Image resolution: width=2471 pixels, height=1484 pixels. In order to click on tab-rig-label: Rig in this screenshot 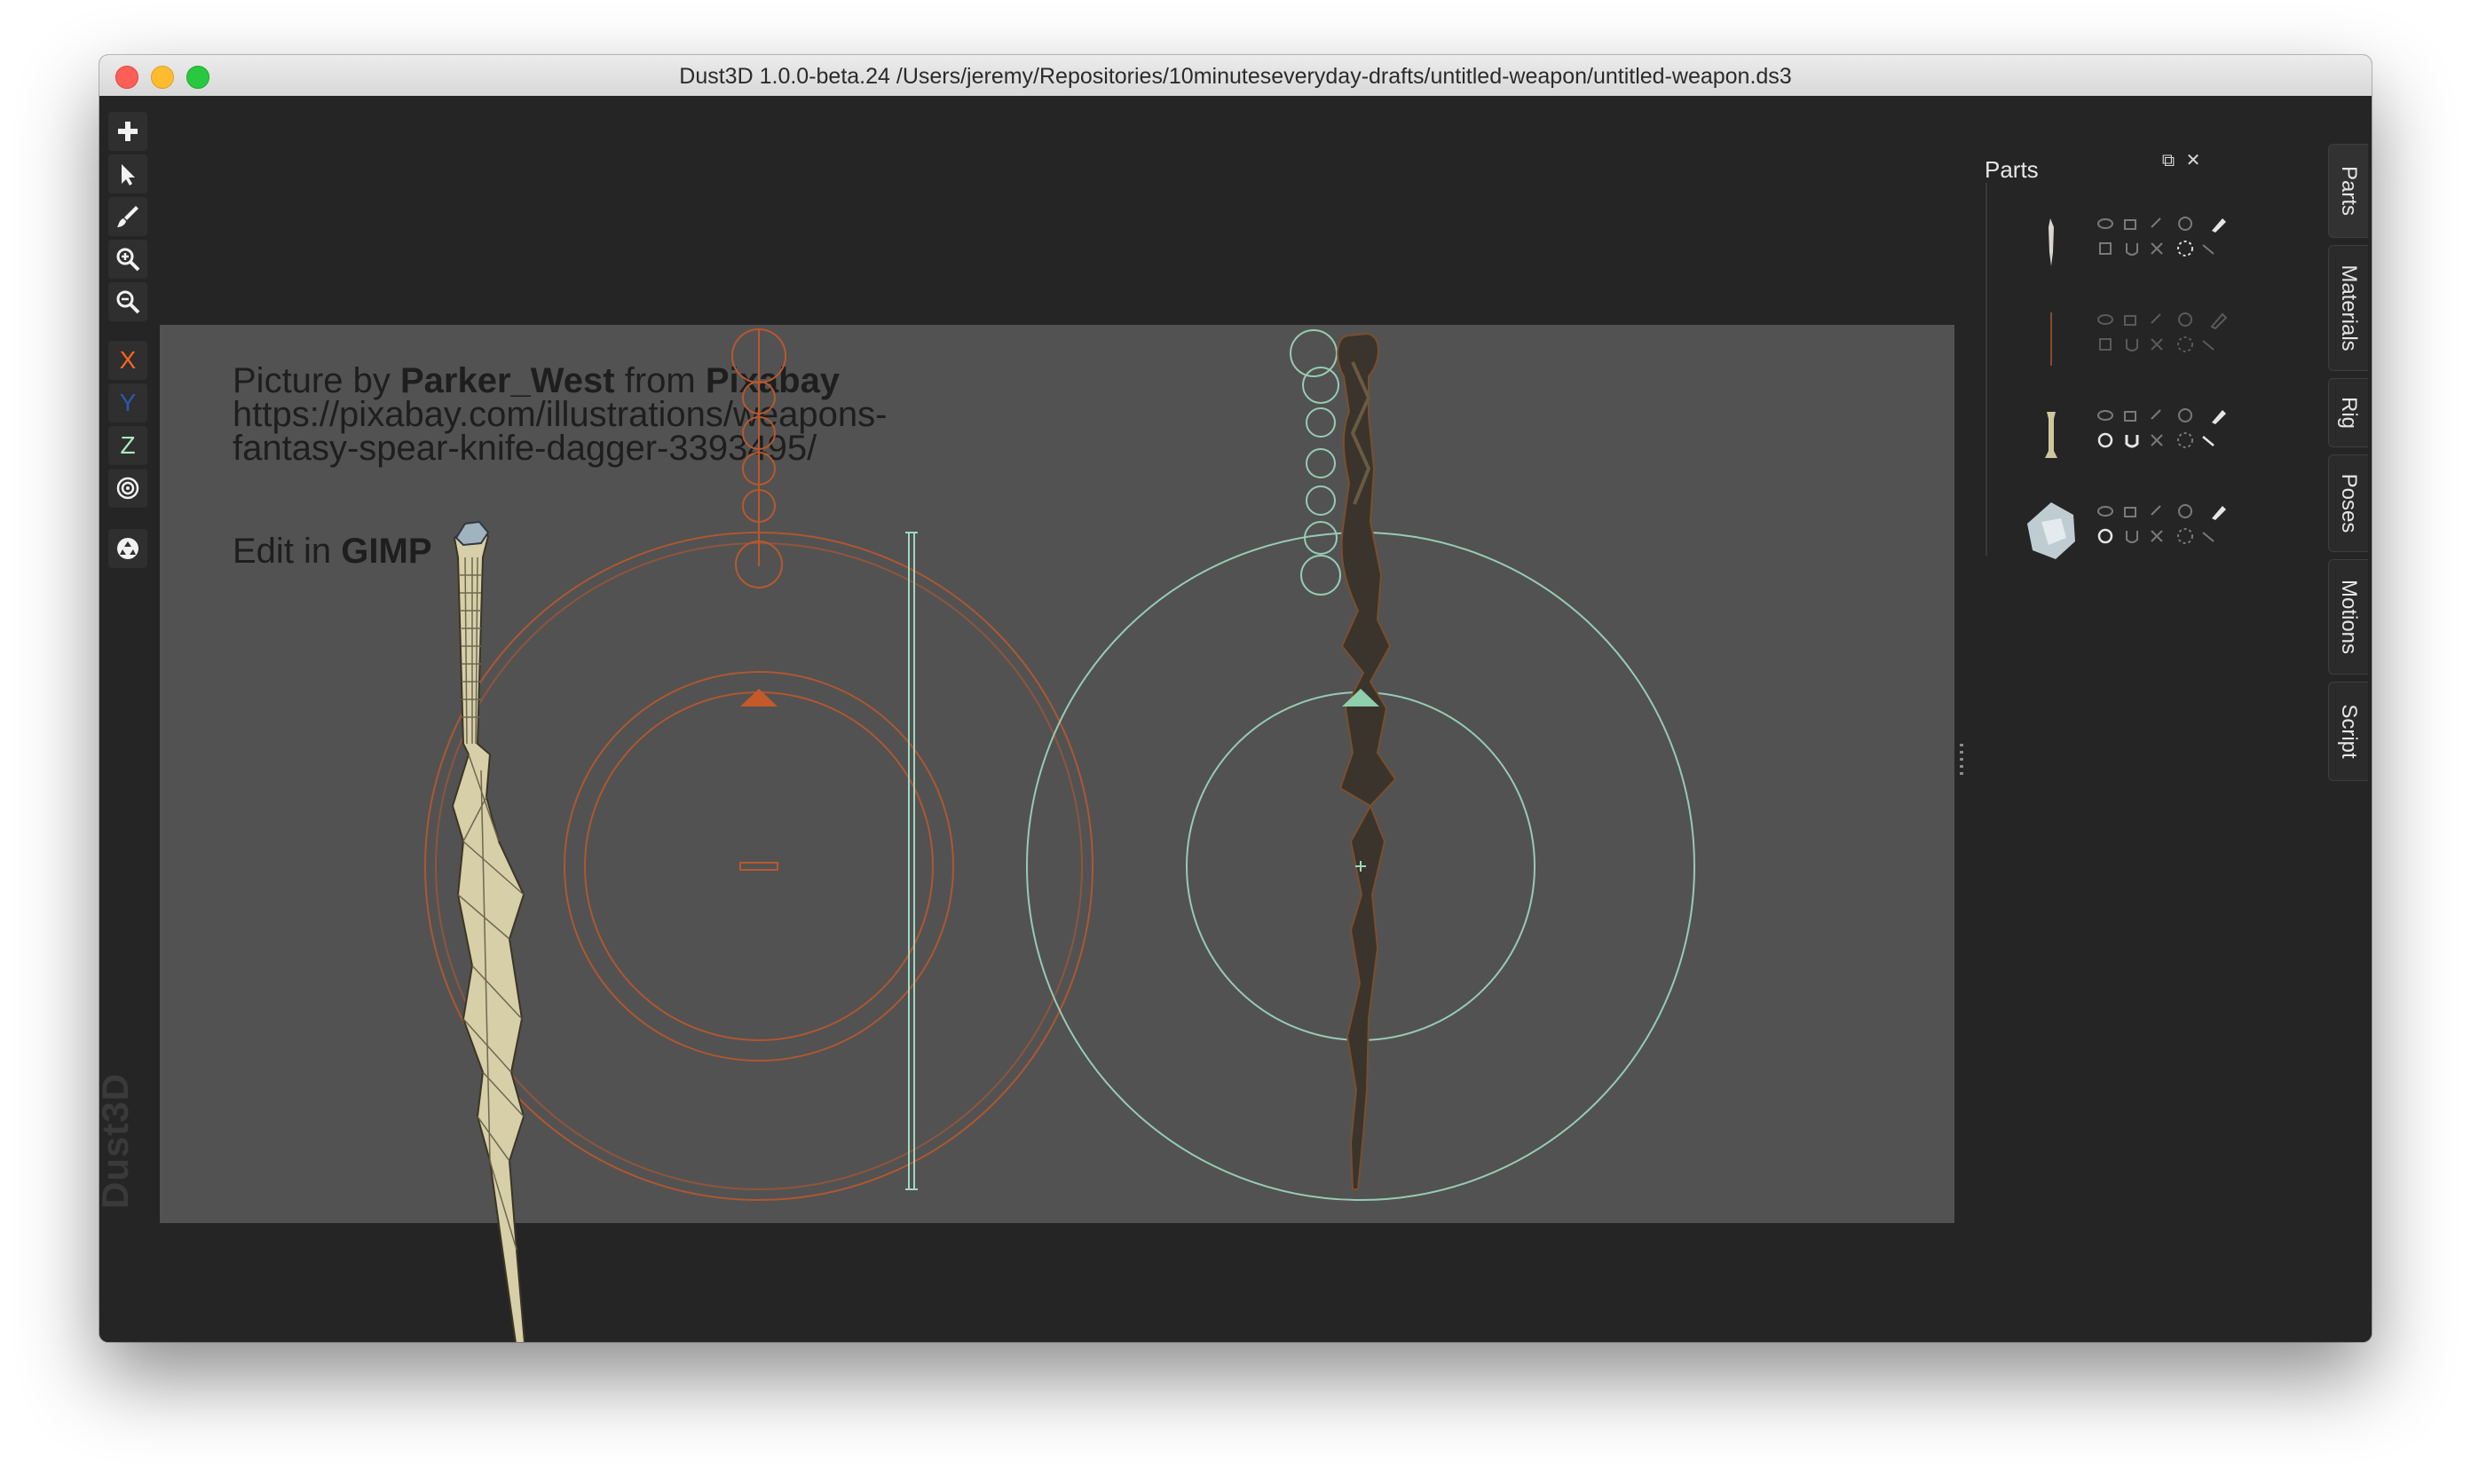, I will do `click(2349, 413)`.